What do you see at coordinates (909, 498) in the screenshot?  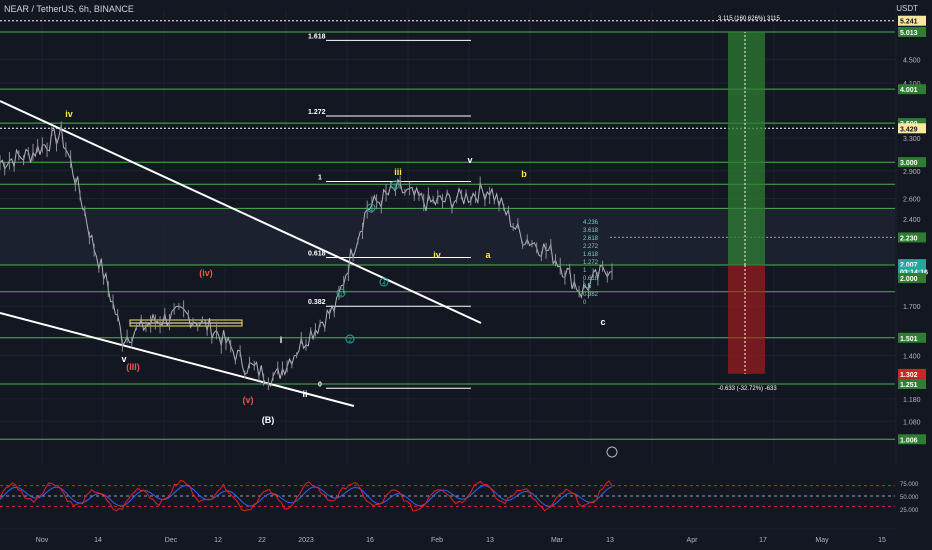 I see `rsi-tick: 50.000` at bounding box center [909, 498].